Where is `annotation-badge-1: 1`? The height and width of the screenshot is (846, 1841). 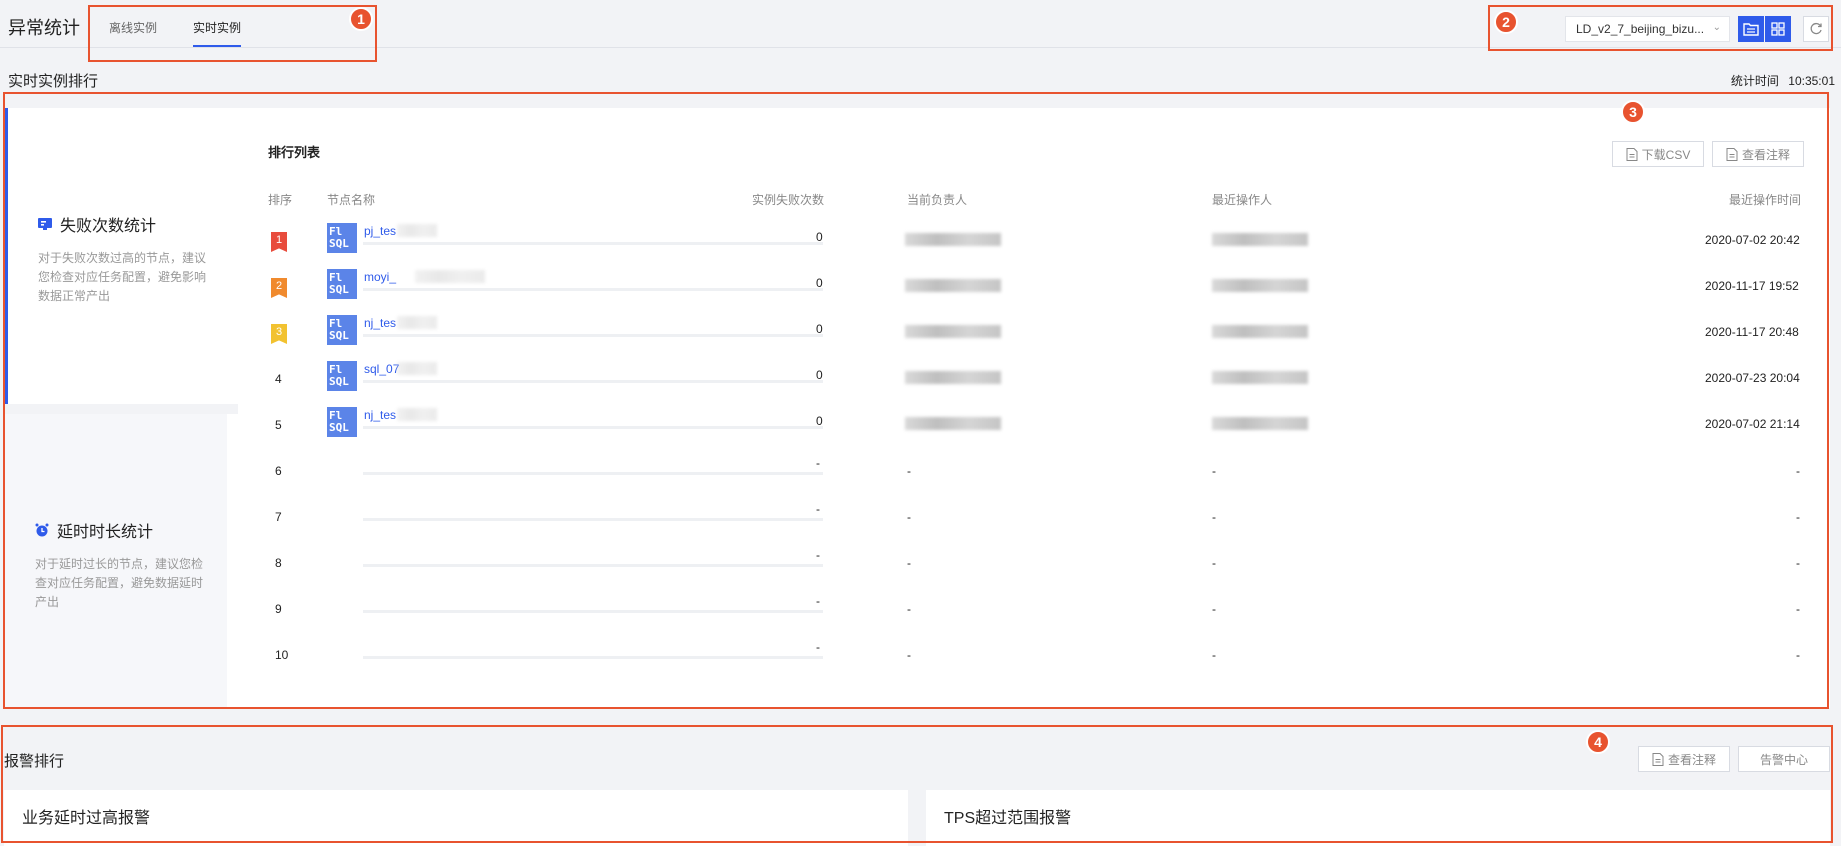 annotation-badge-1: 1 is located at coordinates (361, 19).